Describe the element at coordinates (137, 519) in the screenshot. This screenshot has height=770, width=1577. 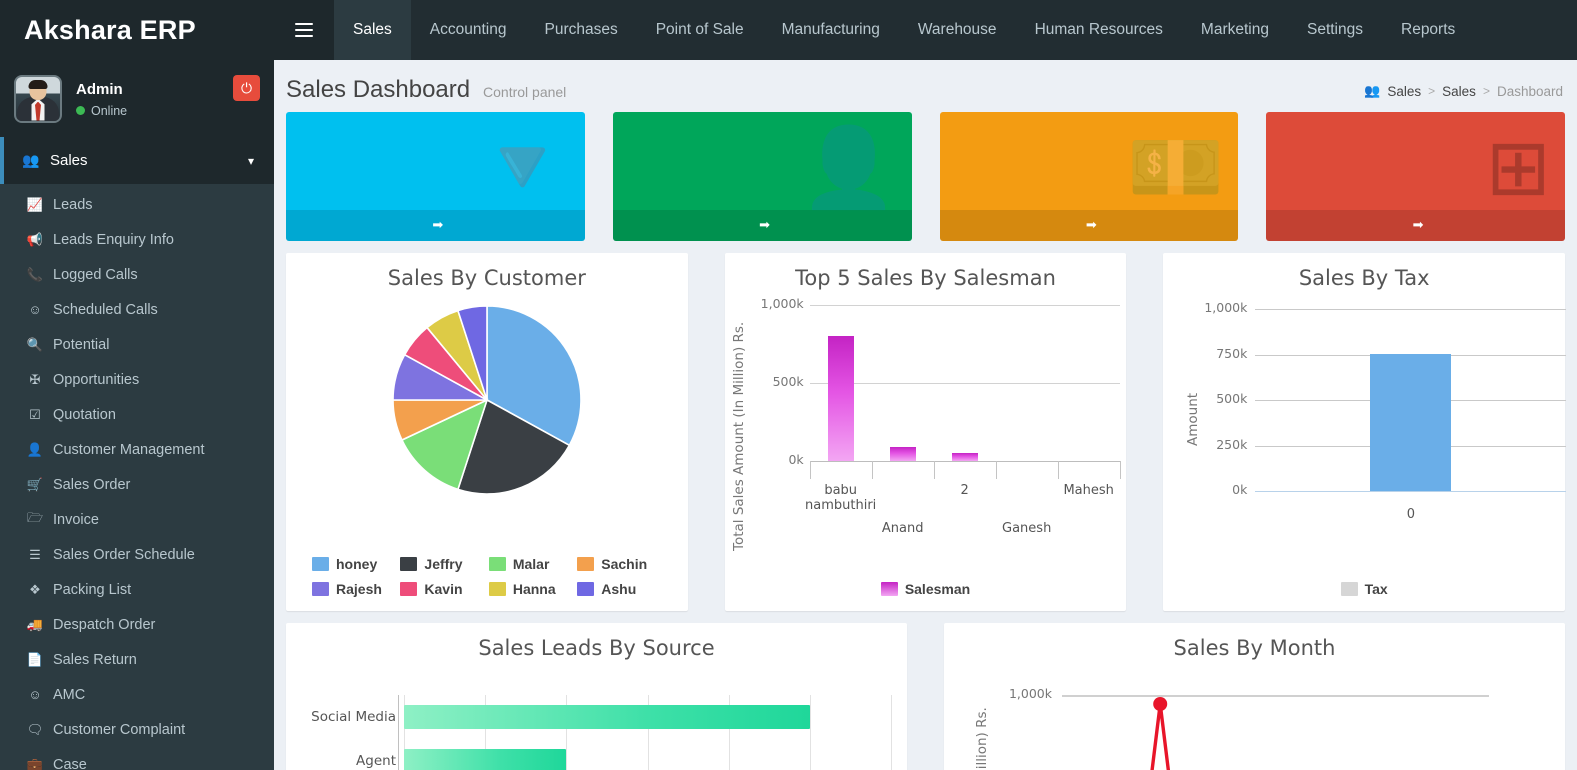
I see `sidebar-item-invoice: 🗁 Invoice` at that location.